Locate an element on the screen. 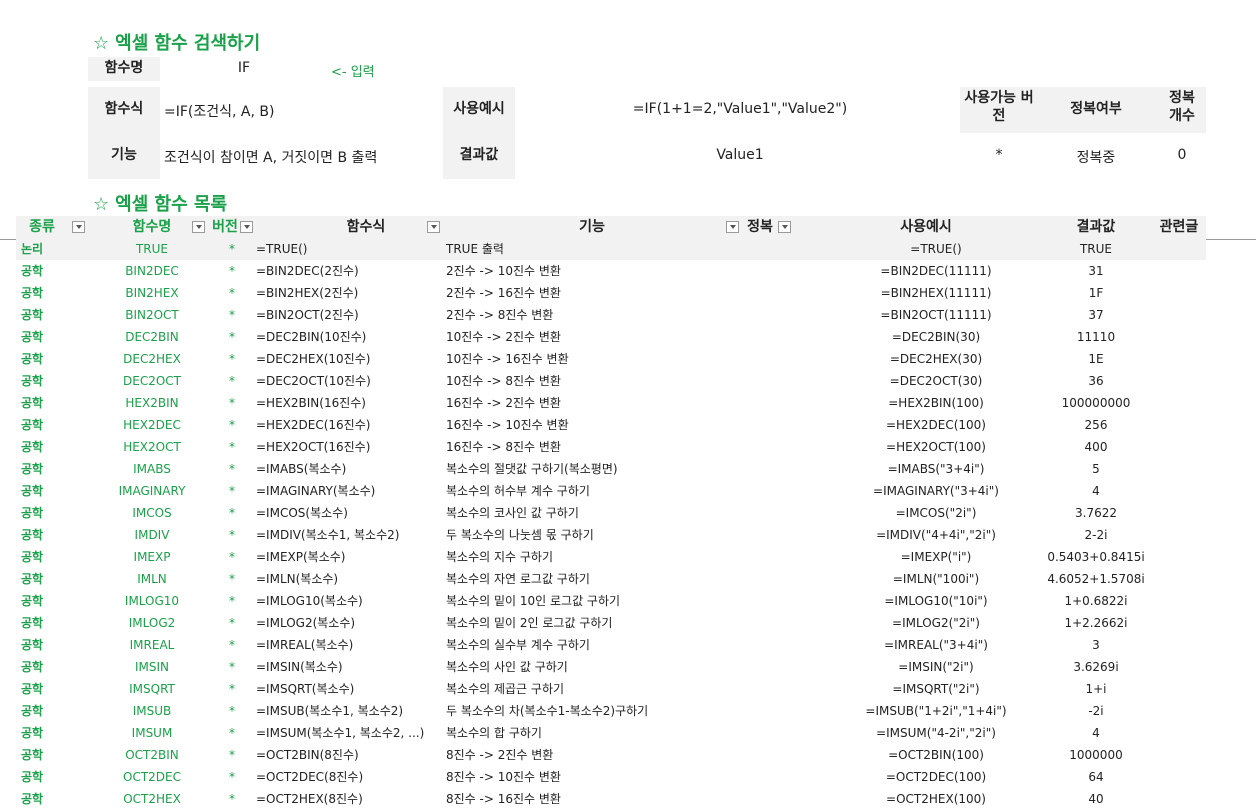 The height and width of the screenshot is (810, 1256). example-cell: =BIN2OCT(11111) is located at coordinates (936, 315).